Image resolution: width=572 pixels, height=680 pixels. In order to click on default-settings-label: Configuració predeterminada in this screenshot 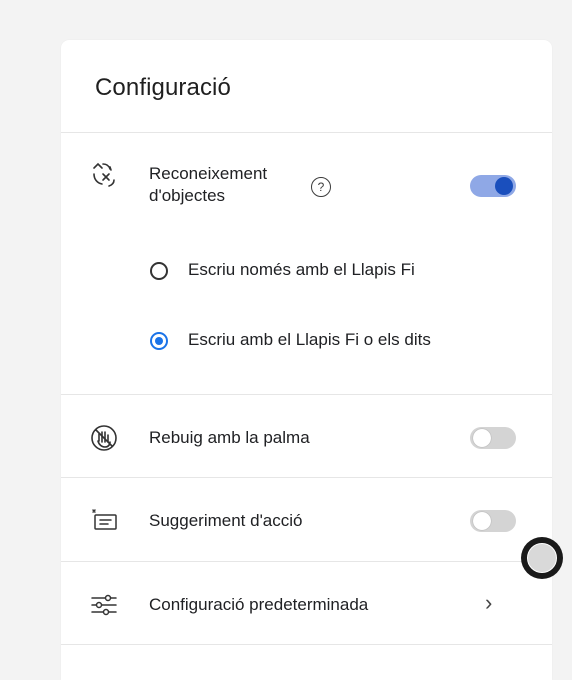, I will do `click(259, 604)`.